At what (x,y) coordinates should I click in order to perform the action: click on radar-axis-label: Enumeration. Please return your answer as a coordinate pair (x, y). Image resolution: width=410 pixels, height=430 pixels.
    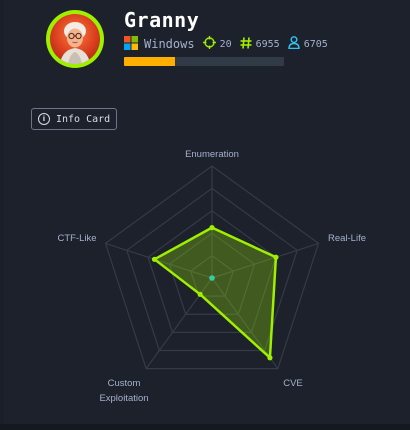
    Looking at the image, I should click on (212, 154).